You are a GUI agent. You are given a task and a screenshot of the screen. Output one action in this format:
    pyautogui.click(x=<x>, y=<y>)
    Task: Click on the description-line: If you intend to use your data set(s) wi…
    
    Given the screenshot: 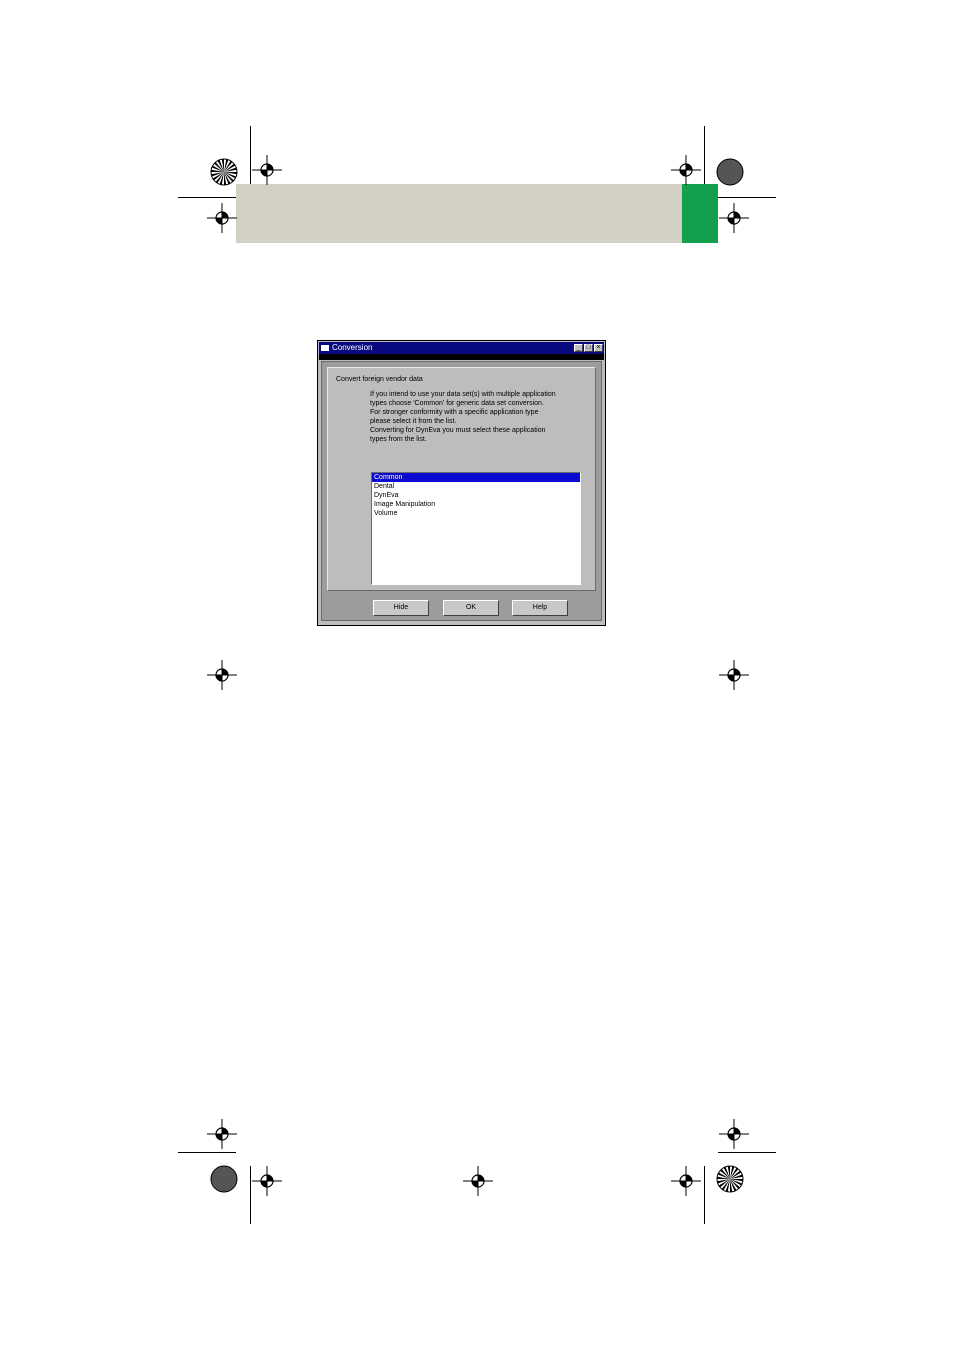 What is the action you would take?
    pyautogui.click(x=463, y=394)
    